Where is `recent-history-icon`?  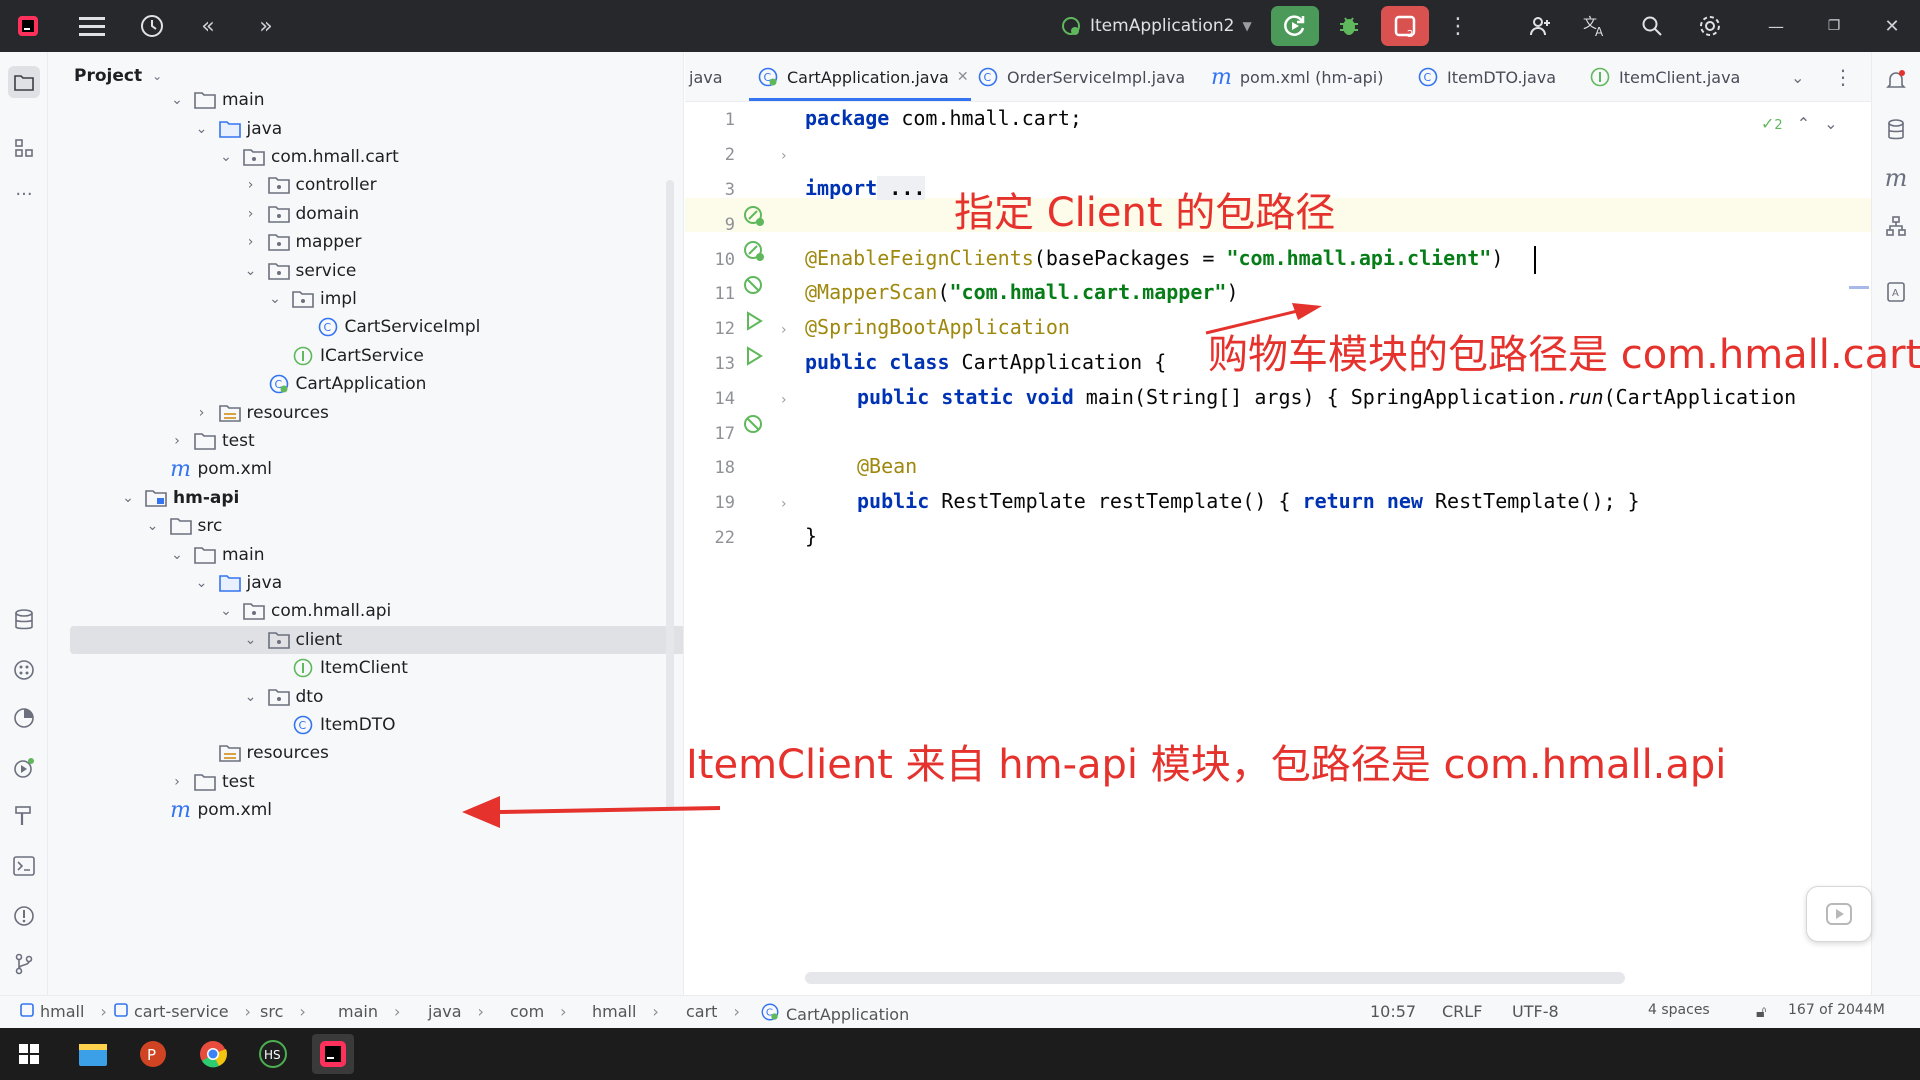 recent-history-icon is located at coordinates (152, 26).